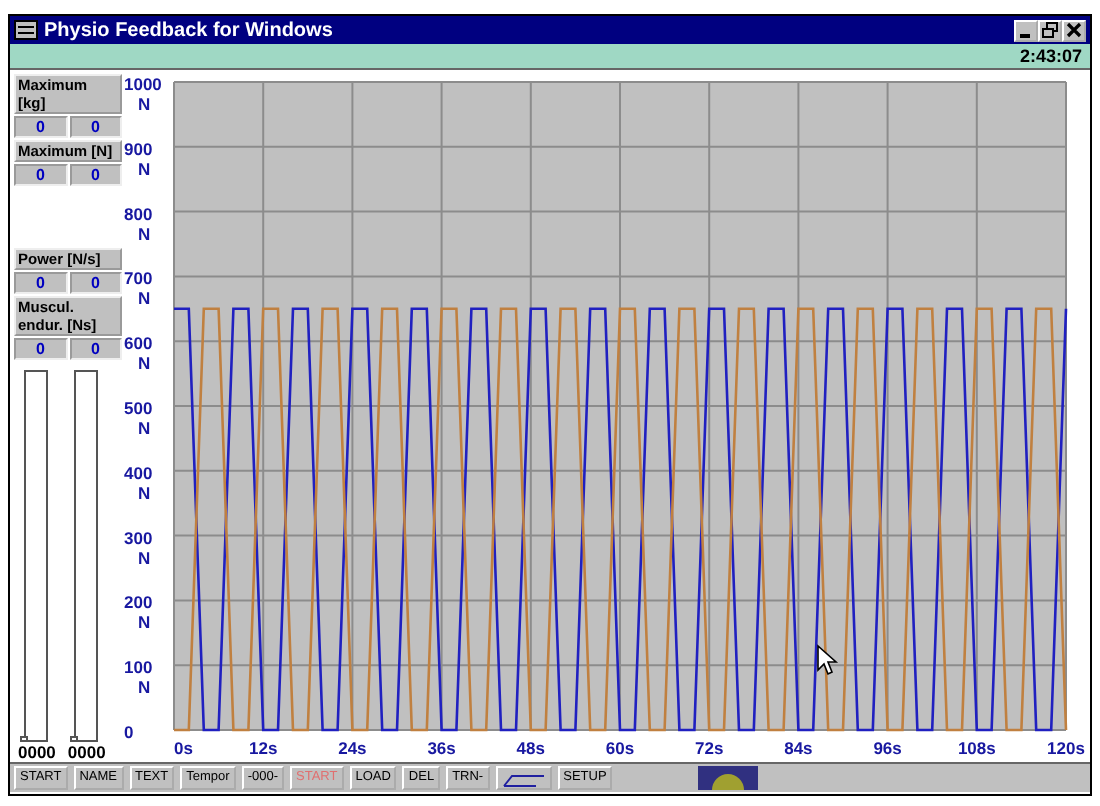 The height and width of the screenshot is (806, 1100). I want to click on minimize-button, so click(1026, 30).